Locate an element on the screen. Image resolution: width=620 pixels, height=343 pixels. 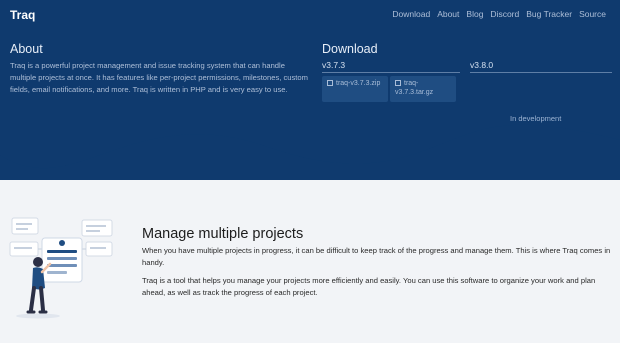
stable-version-divider is located at coordinates (391, 72).